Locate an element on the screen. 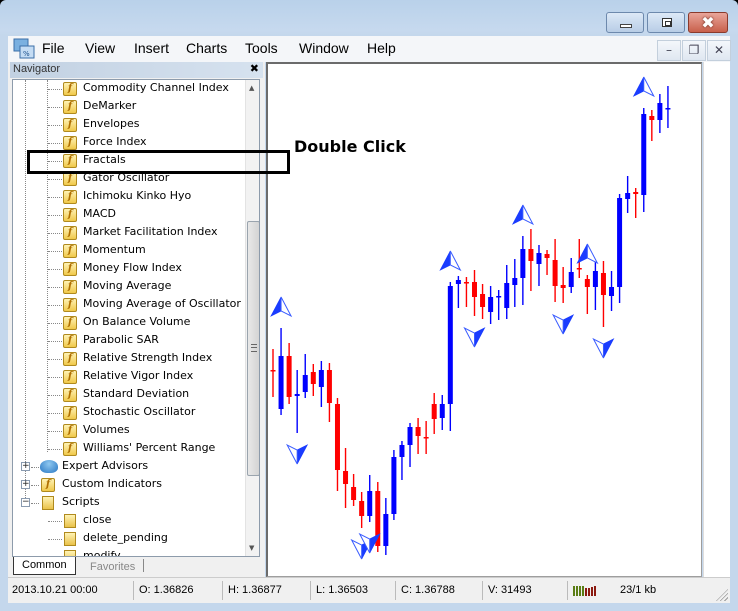 The height and width of the screenshot is (611, 738). minimize-icon is located at coordinates (626, 26).